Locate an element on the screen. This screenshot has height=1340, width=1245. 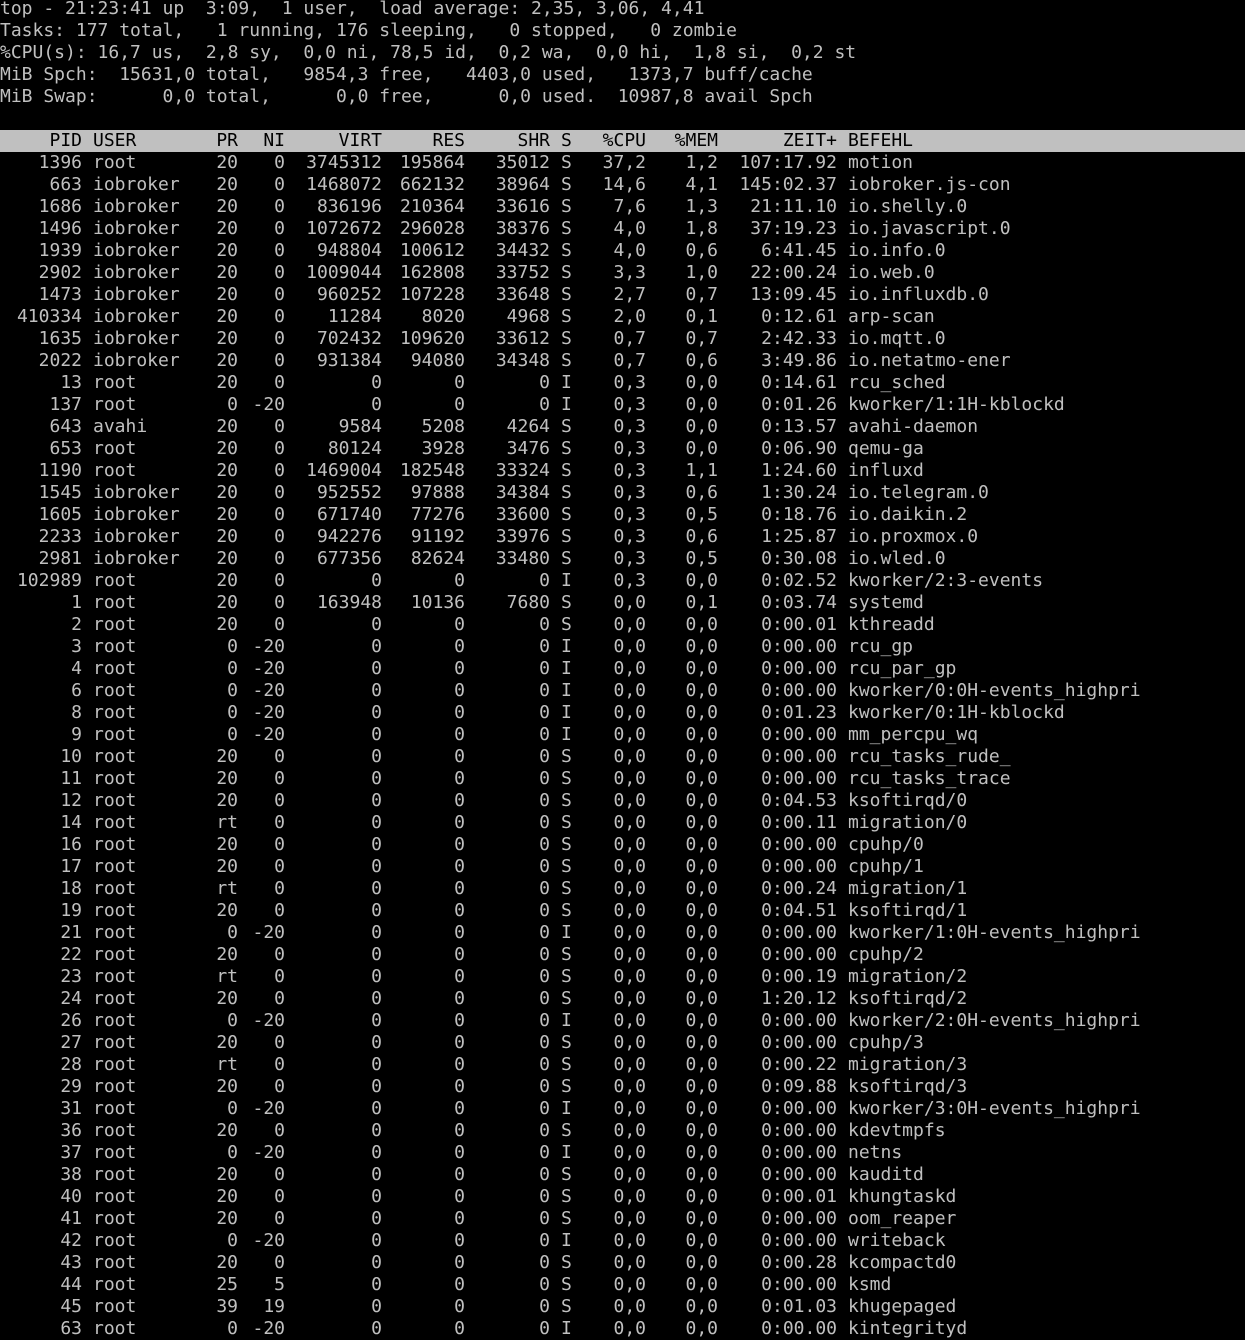
cell-cpu: 37,2 is located at coordinates (624, 162).